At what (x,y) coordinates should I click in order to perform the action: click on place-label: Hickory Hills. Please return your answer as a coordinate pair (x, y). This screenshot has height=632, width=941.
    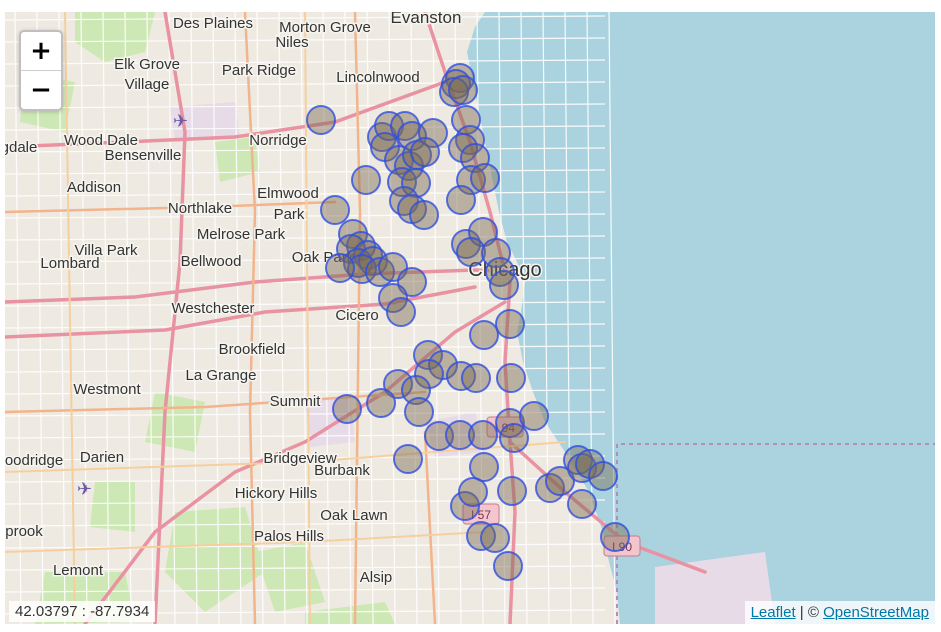
    Looking at the image, I should click on (276, 493).